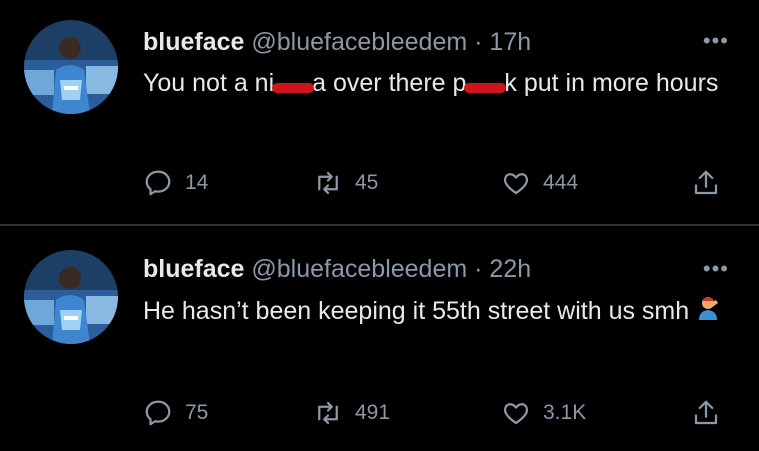 The height and width of the screenshot is (451, 759). Describe the element at coordinates (389, 83) in the screenshot. I see `tweet-text-part-2: a over there p` at that location.